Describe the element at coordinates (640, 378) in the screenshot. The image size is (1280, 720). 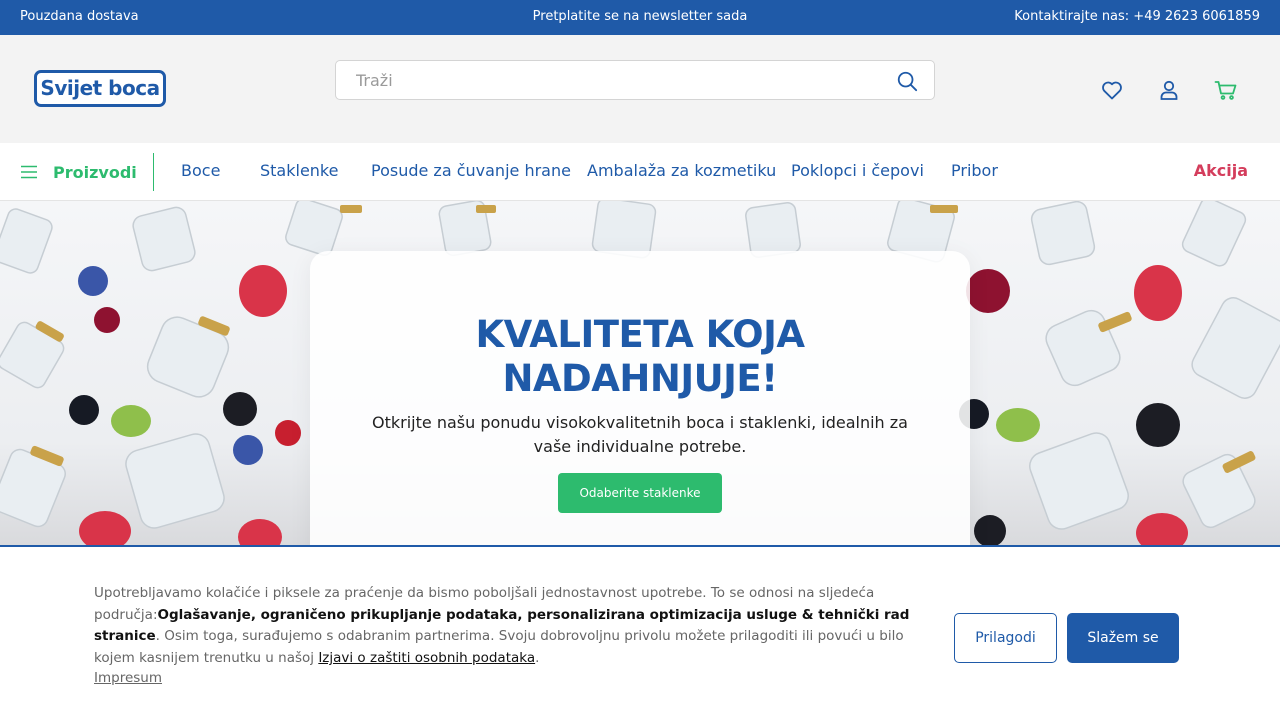
I see `hero-title-line-2: NADAHNJUJE!` at that location.